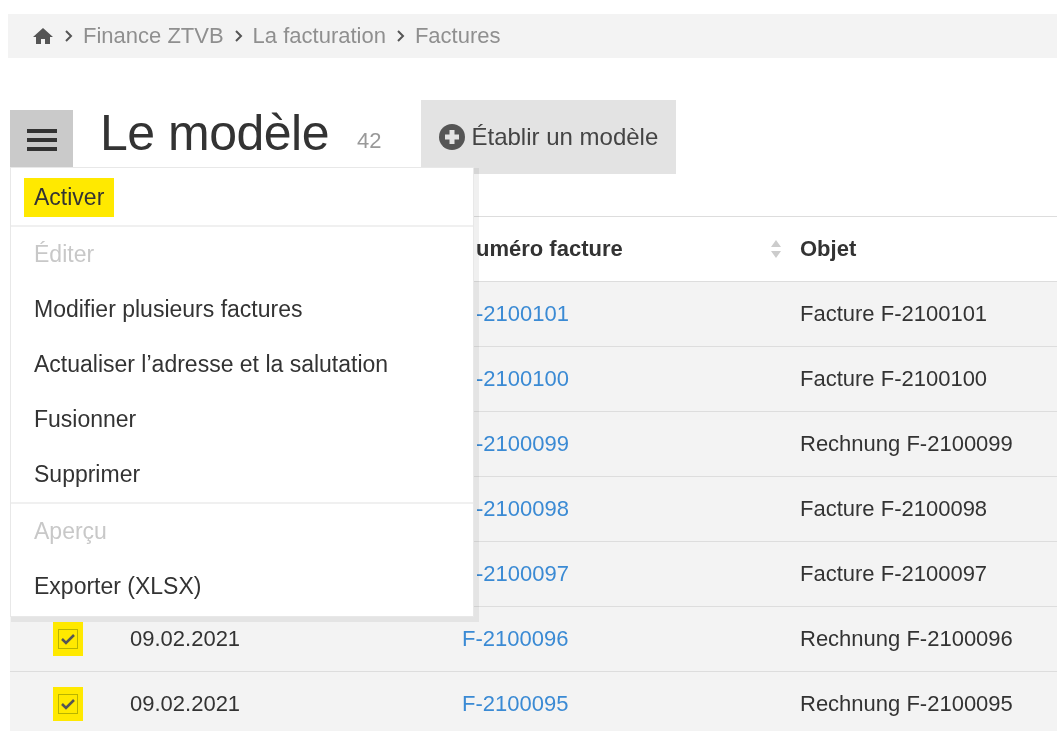  What do you see at coordinates (522, 378) in the screenshot?
I see `invoice-link: -2100100` at bounding box center [522, 378].